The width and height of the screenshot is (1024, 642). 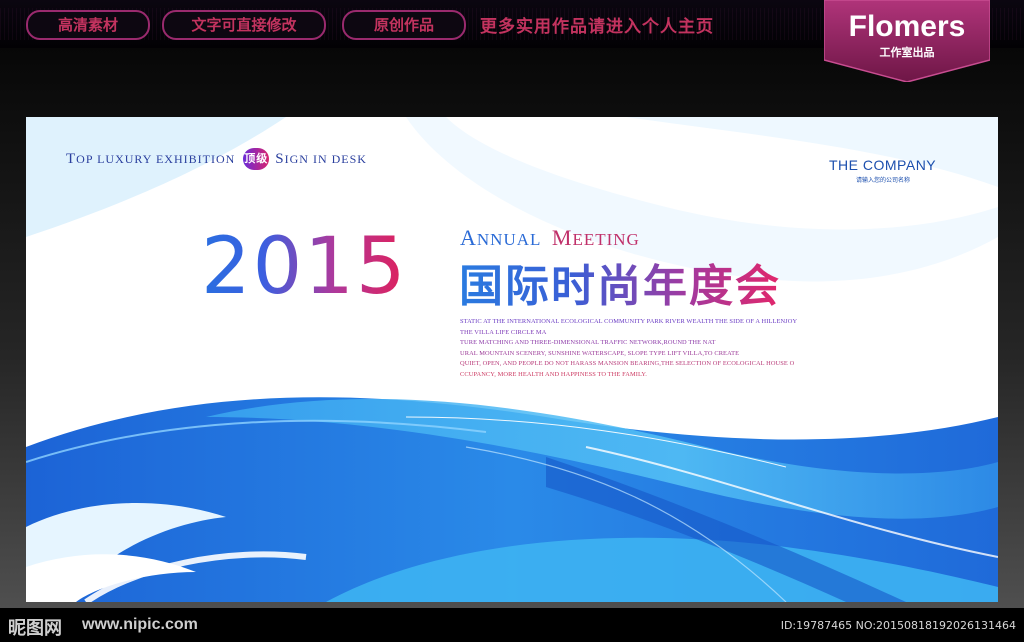 I want to click on tagline-luxury: LUXURY EXHIBITION, so click(x=166, y=159).